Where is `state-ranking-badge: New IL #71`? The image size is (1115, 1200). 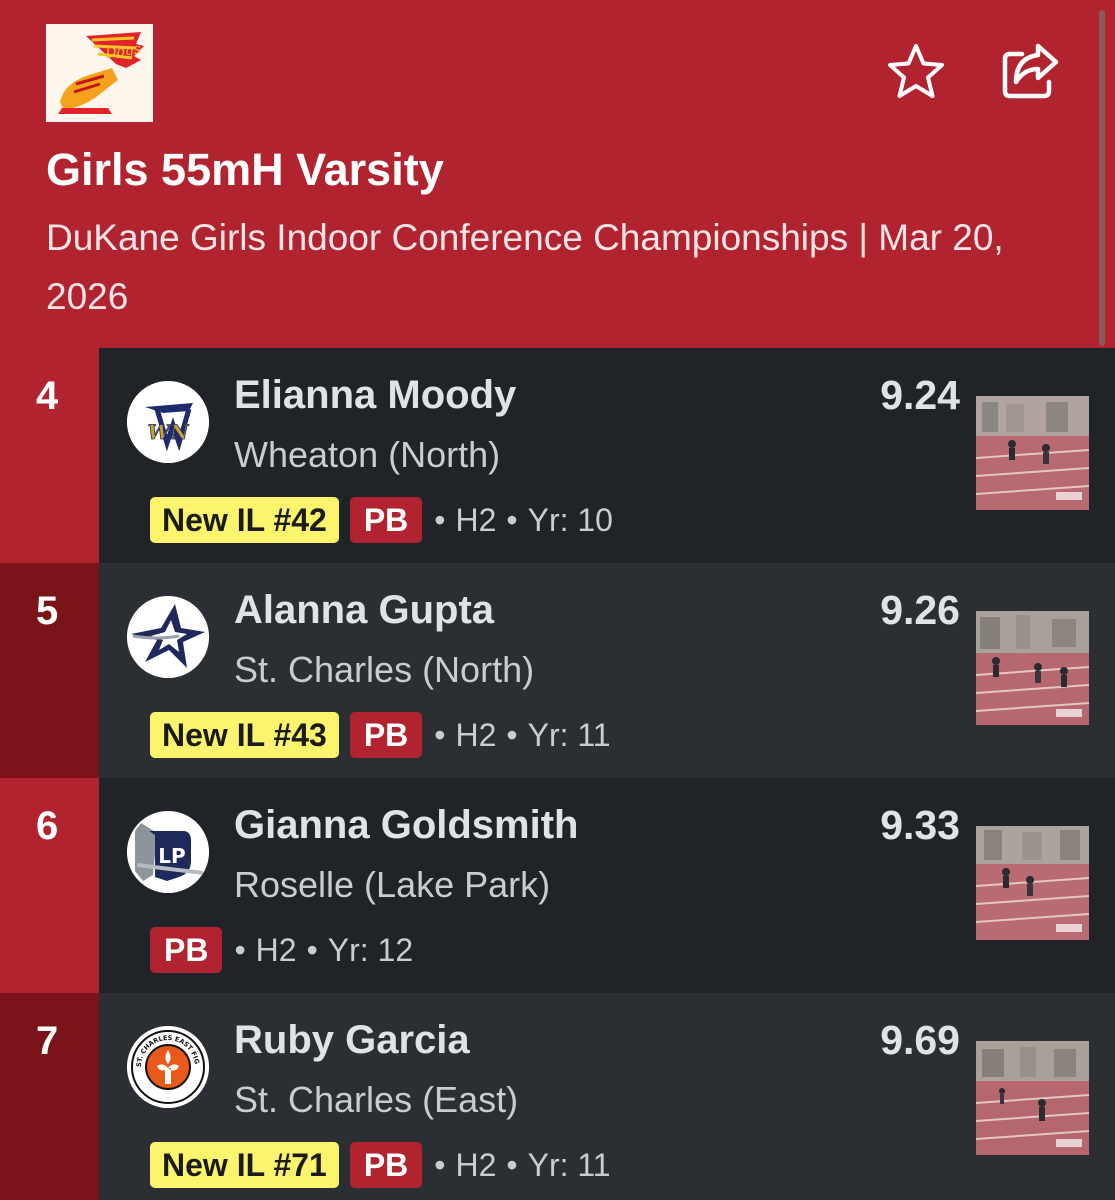
state-ranking-badge: New IL #71 is located at coordinates (244, 1165).